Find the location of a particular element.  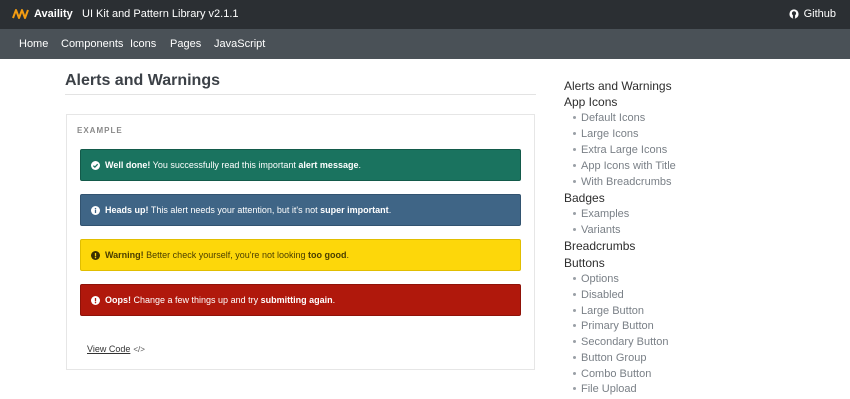

sidebar-item-variants: Variants is located at coordinates (597, 230).